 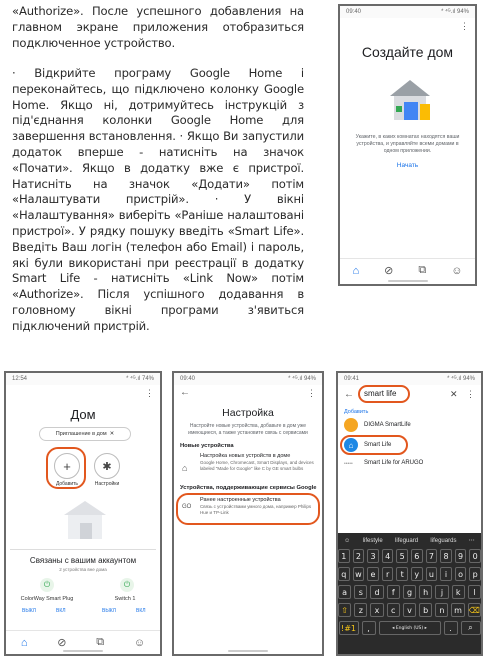 What do you see at coordinates (431, 556) in the screenshot?
I see `number-key-7: 7` at bounding box center [431, 556].